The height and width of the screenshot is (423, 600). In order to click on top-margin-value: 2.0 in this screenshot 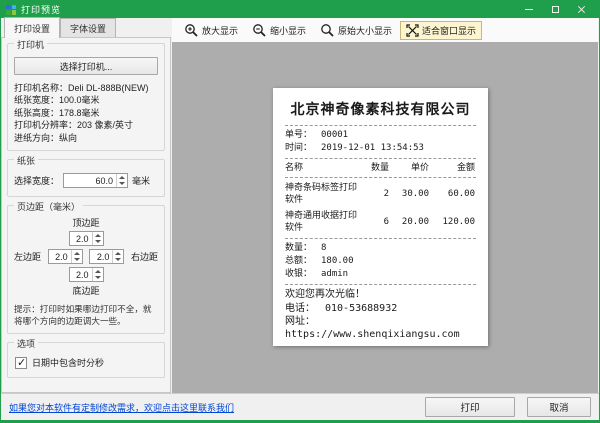, I will do `click(81, 238)`.